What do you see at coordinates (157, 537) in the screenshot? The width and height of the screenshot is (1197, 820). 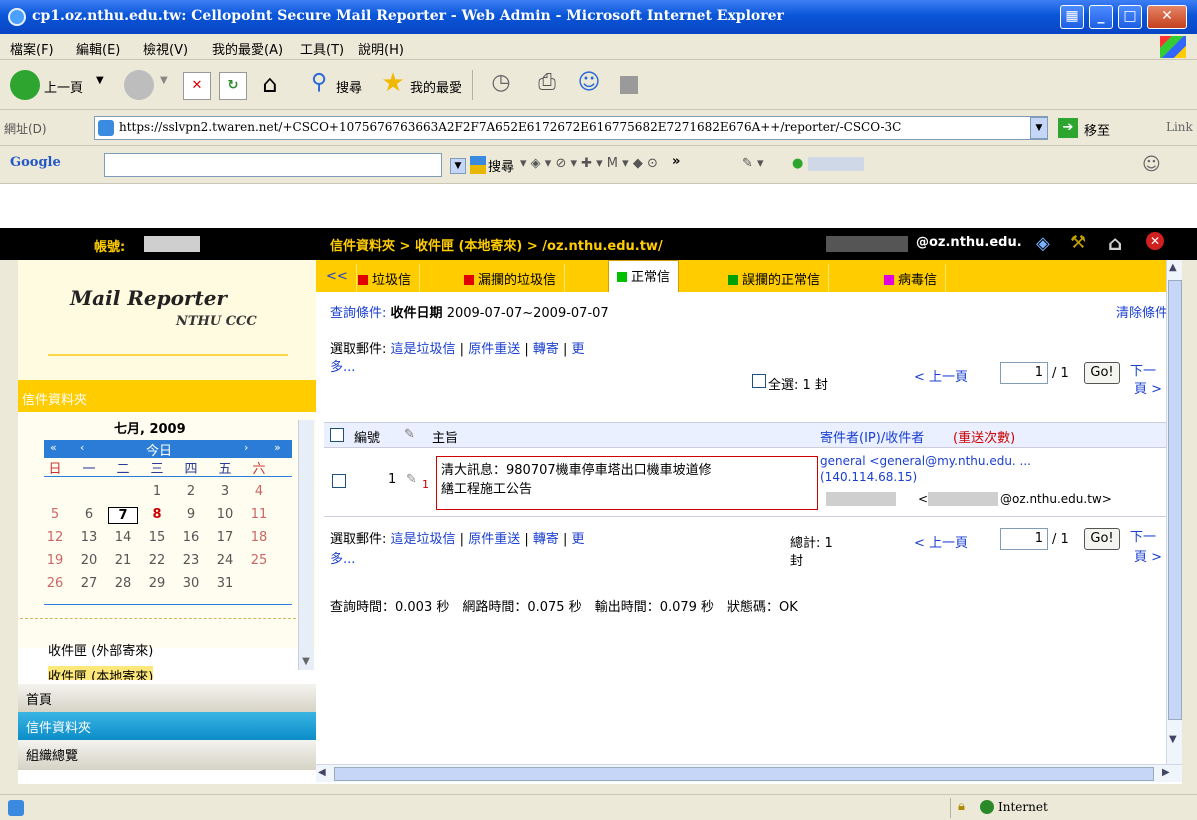 I see `calendar-day: 15` at bounding box center [157, 537].